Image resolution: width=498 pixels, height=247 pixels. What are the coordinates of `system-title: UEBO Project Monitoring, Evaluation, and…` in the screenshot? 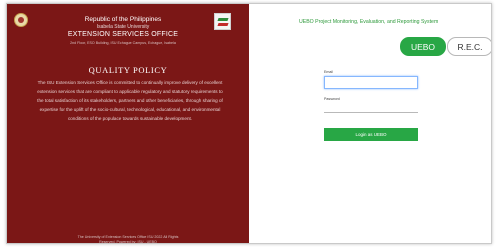 It's located at (369, 22).